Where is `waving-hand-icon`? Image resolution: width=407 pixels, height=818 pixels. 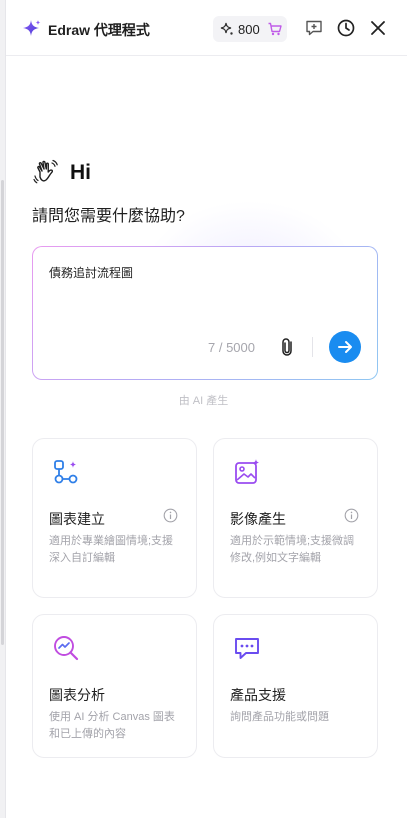
waving-hand-icon is located at coordinates (45, 171).